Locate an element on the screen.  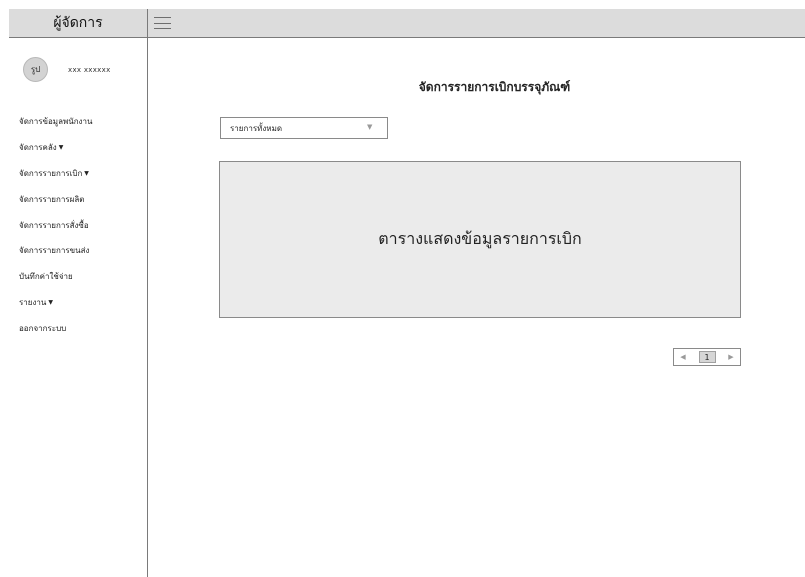
sidebar-item-label: จัดการข้อมูลพนักงาน is located at coordinates (56, 122).